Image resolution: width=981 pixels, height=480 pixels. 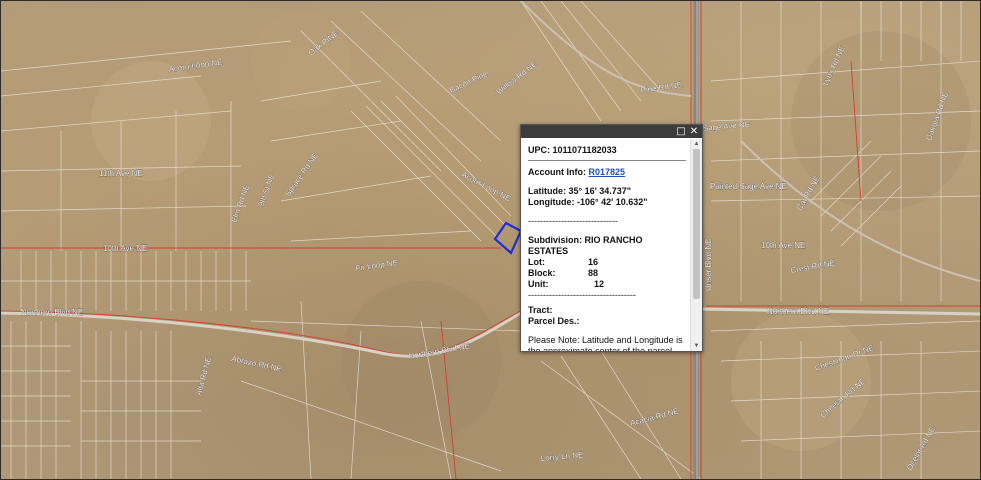 What do you see at coordinates (540, 310) in the screenshot?
I see `tract-label: Tract:` at bounding box center [540, 310].